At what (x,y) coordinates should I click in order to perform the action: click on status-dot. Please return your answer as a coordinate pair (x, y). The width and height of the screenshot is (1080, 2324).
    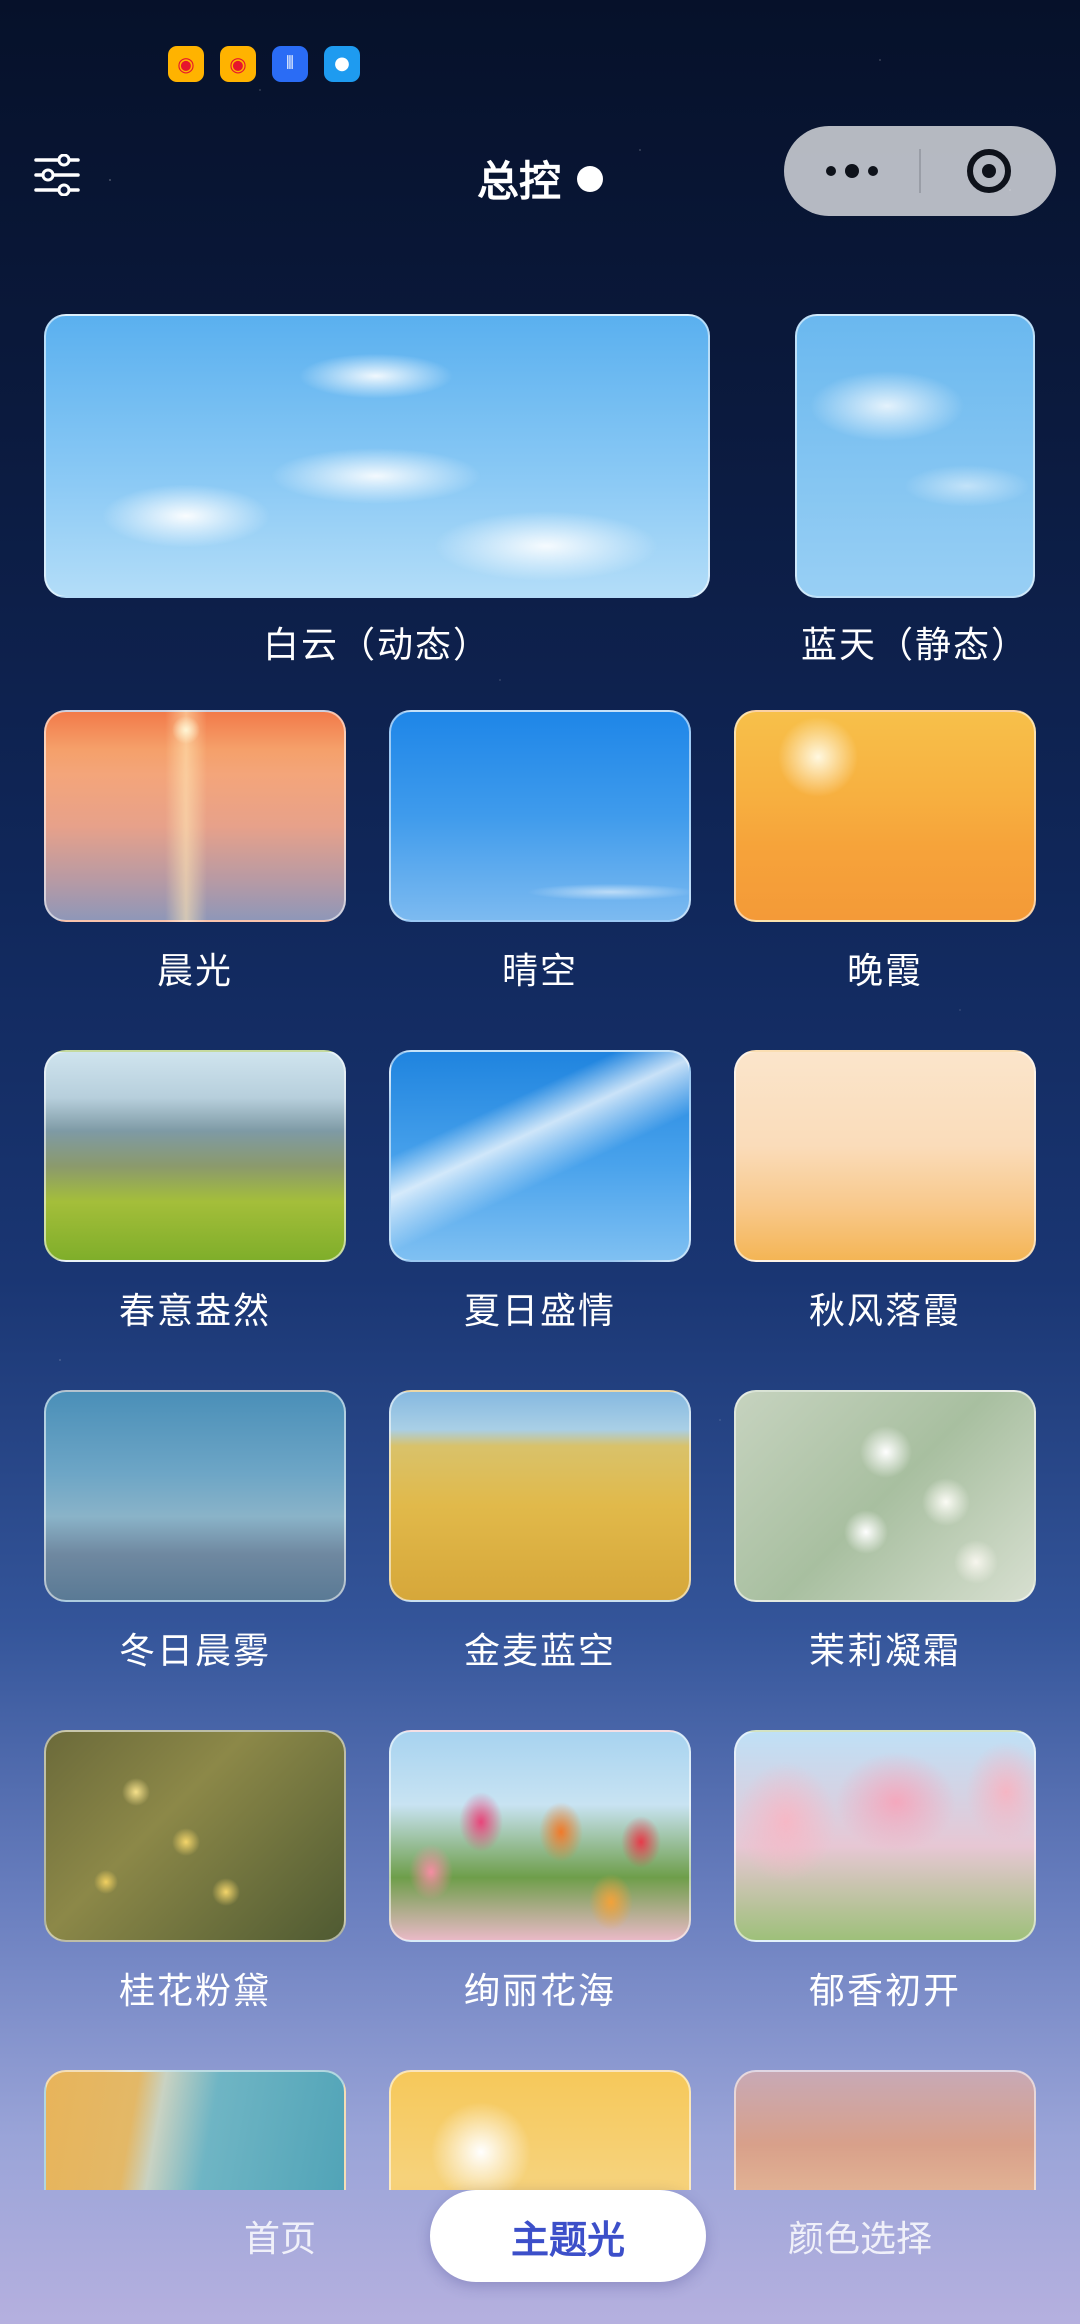
    Looking at the image, I should click on (590, 178).